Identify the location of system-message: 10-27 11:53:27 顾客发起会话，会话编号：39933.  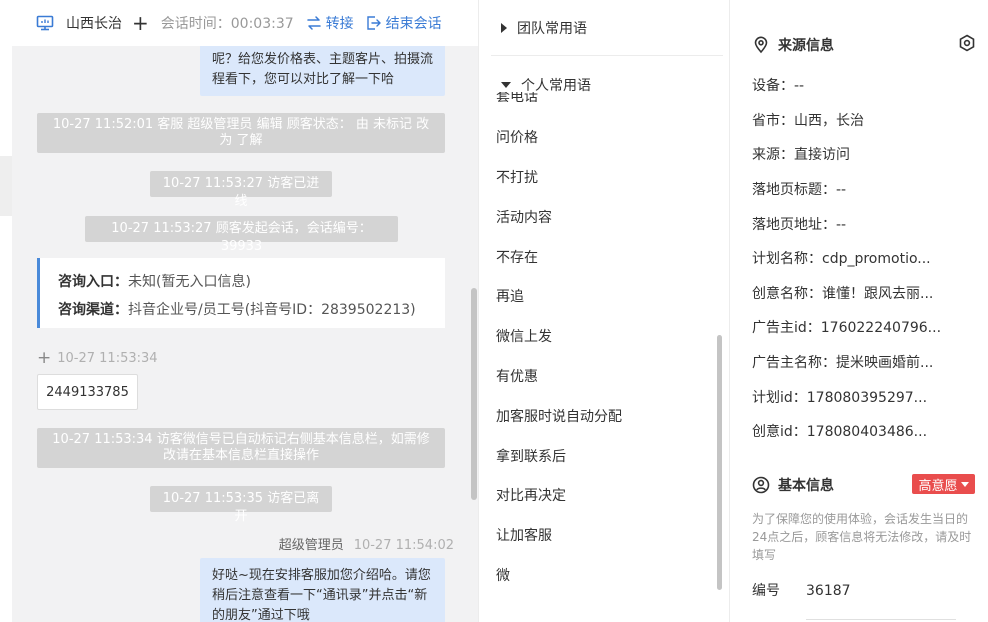
(241, 235).